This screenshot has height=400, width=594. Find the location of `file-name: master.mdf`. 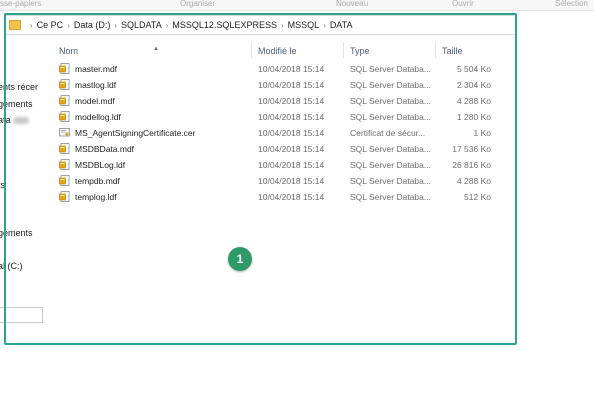

file-name: master.mdf is located at coordinates (96, 69).